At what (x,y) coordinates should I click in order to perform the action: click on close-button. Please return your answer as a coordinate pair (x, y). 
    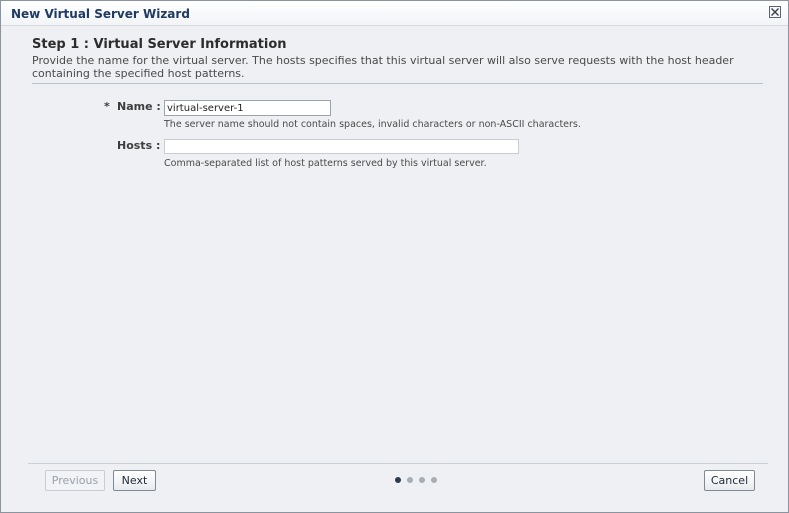
    Looking at the image, I should click on (775, 12).